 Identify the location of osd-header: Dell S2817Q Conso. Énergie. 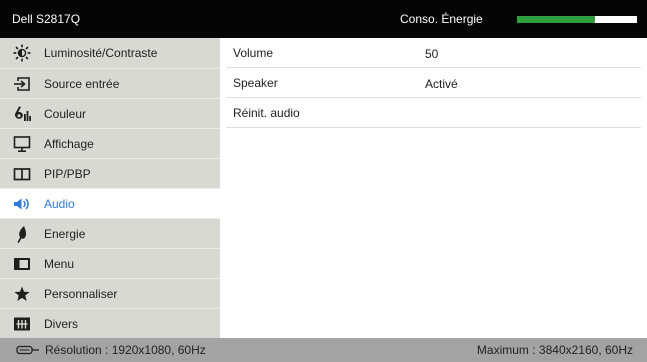
(323, 19).